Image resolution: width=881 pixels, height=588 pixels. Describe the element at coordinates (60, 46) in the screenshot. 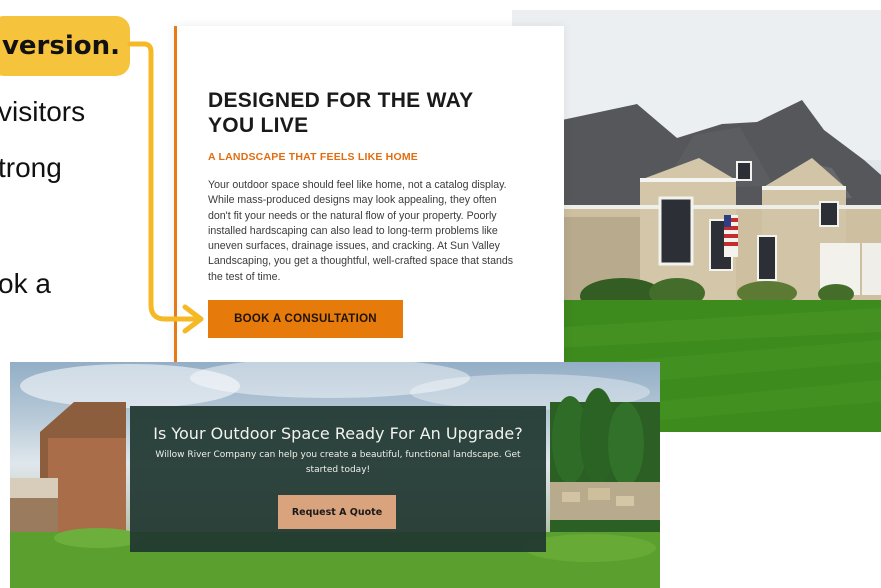

I see `callout-text: version.` at that location.